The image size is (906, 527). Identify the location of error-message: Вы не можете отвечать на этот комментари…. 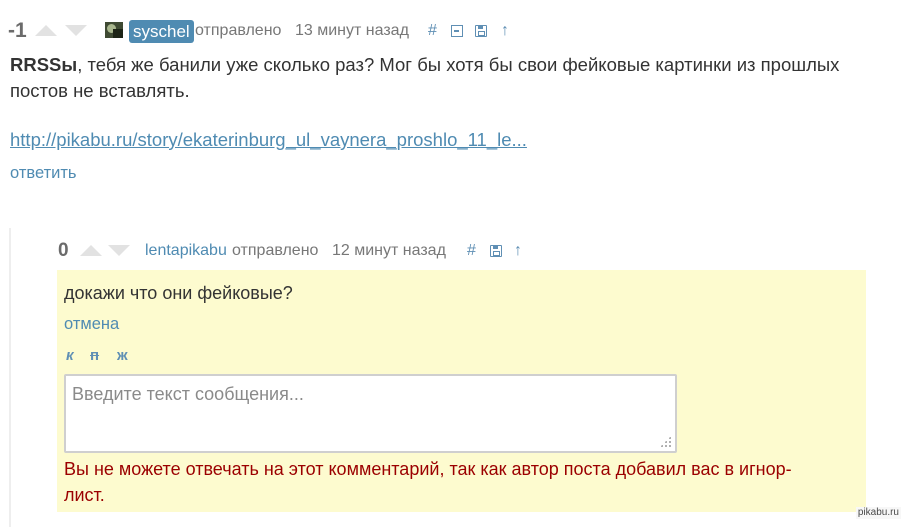
(428, 482).